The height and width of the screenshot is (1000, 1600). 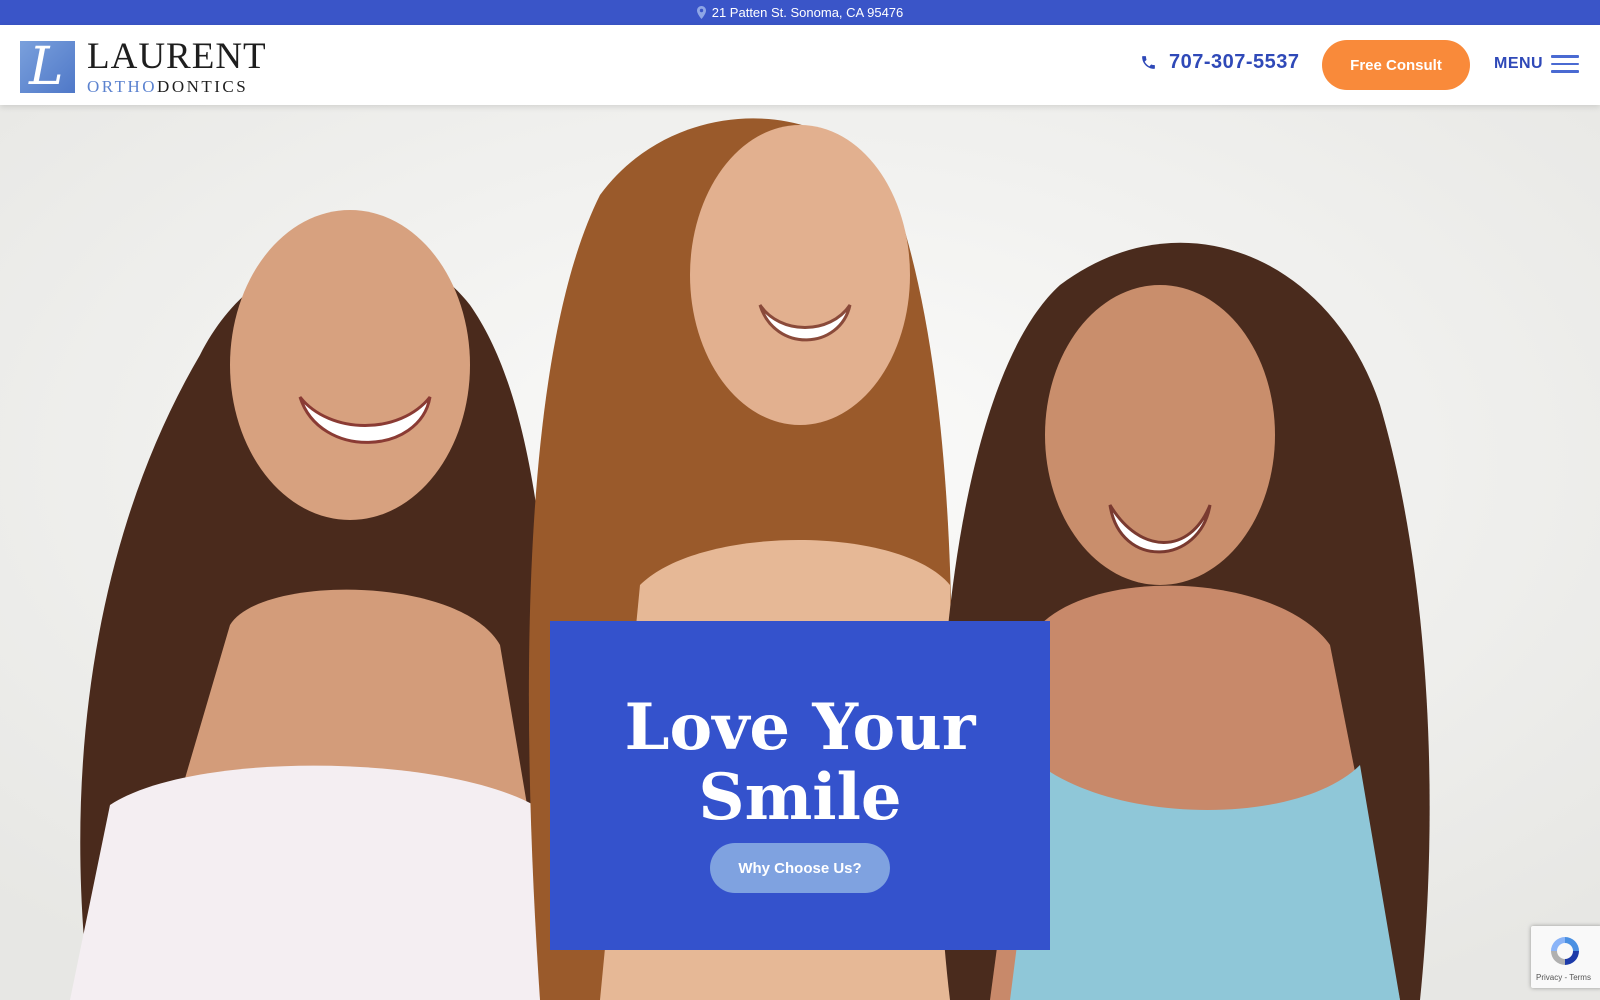 I want to click on hero-title-line1: Love Your, so click(x=800, y=727).